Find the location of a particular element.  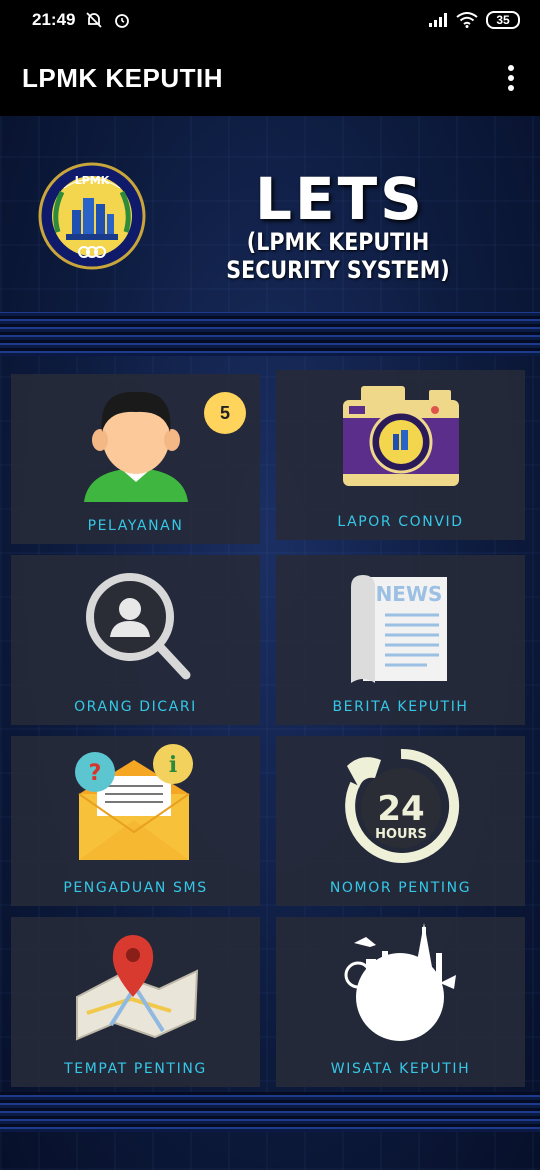

header-divider is located at coordinates (270, 334).